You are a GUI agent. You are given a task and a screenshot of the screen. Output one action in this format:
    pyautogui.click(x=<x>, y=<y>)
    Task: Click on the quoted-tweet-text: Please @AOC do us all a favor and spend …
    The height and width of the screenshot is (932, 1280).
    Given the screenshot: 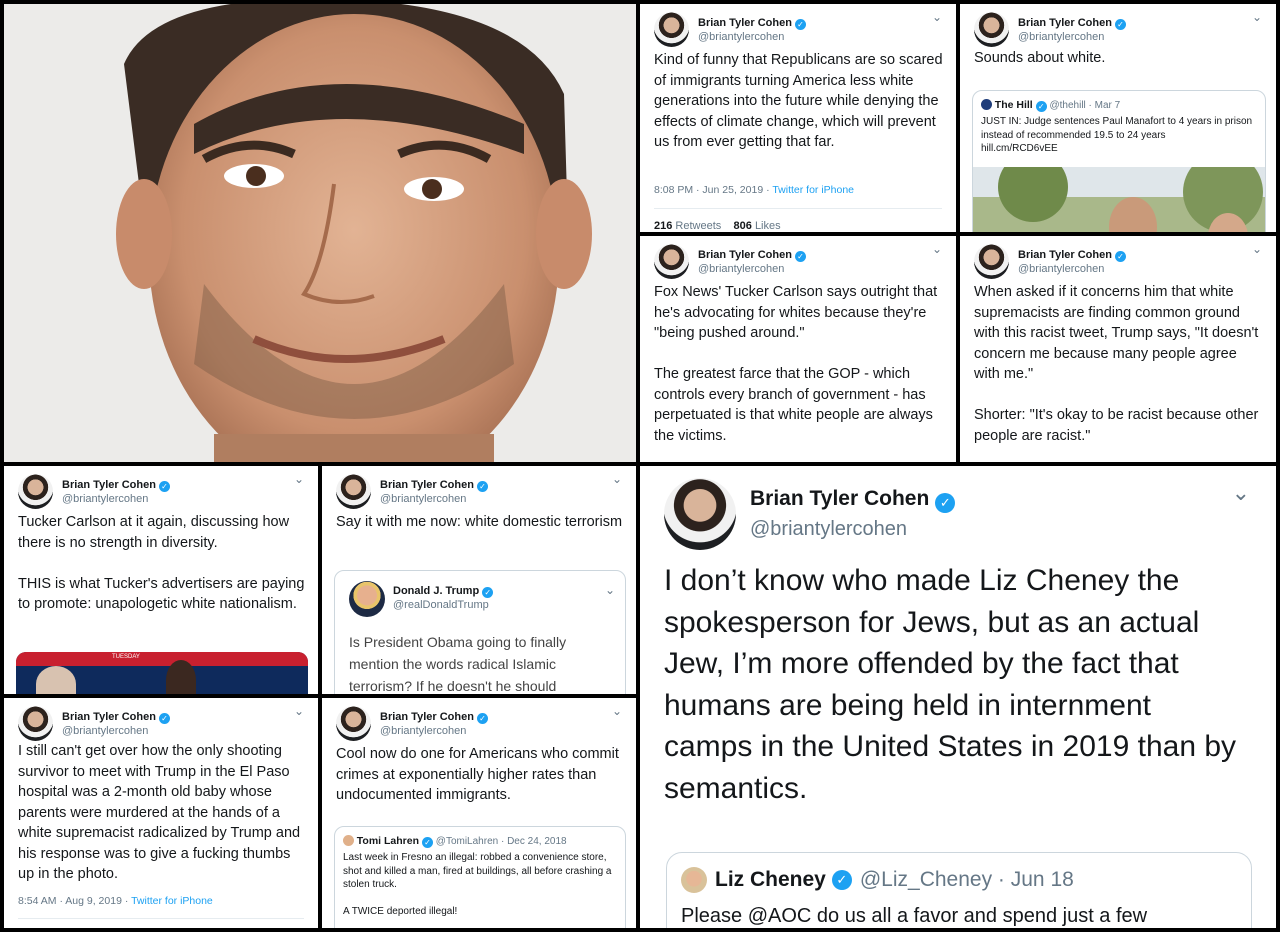 What is the action you would take?
    pyautogui.click(x=914, y=916)
    